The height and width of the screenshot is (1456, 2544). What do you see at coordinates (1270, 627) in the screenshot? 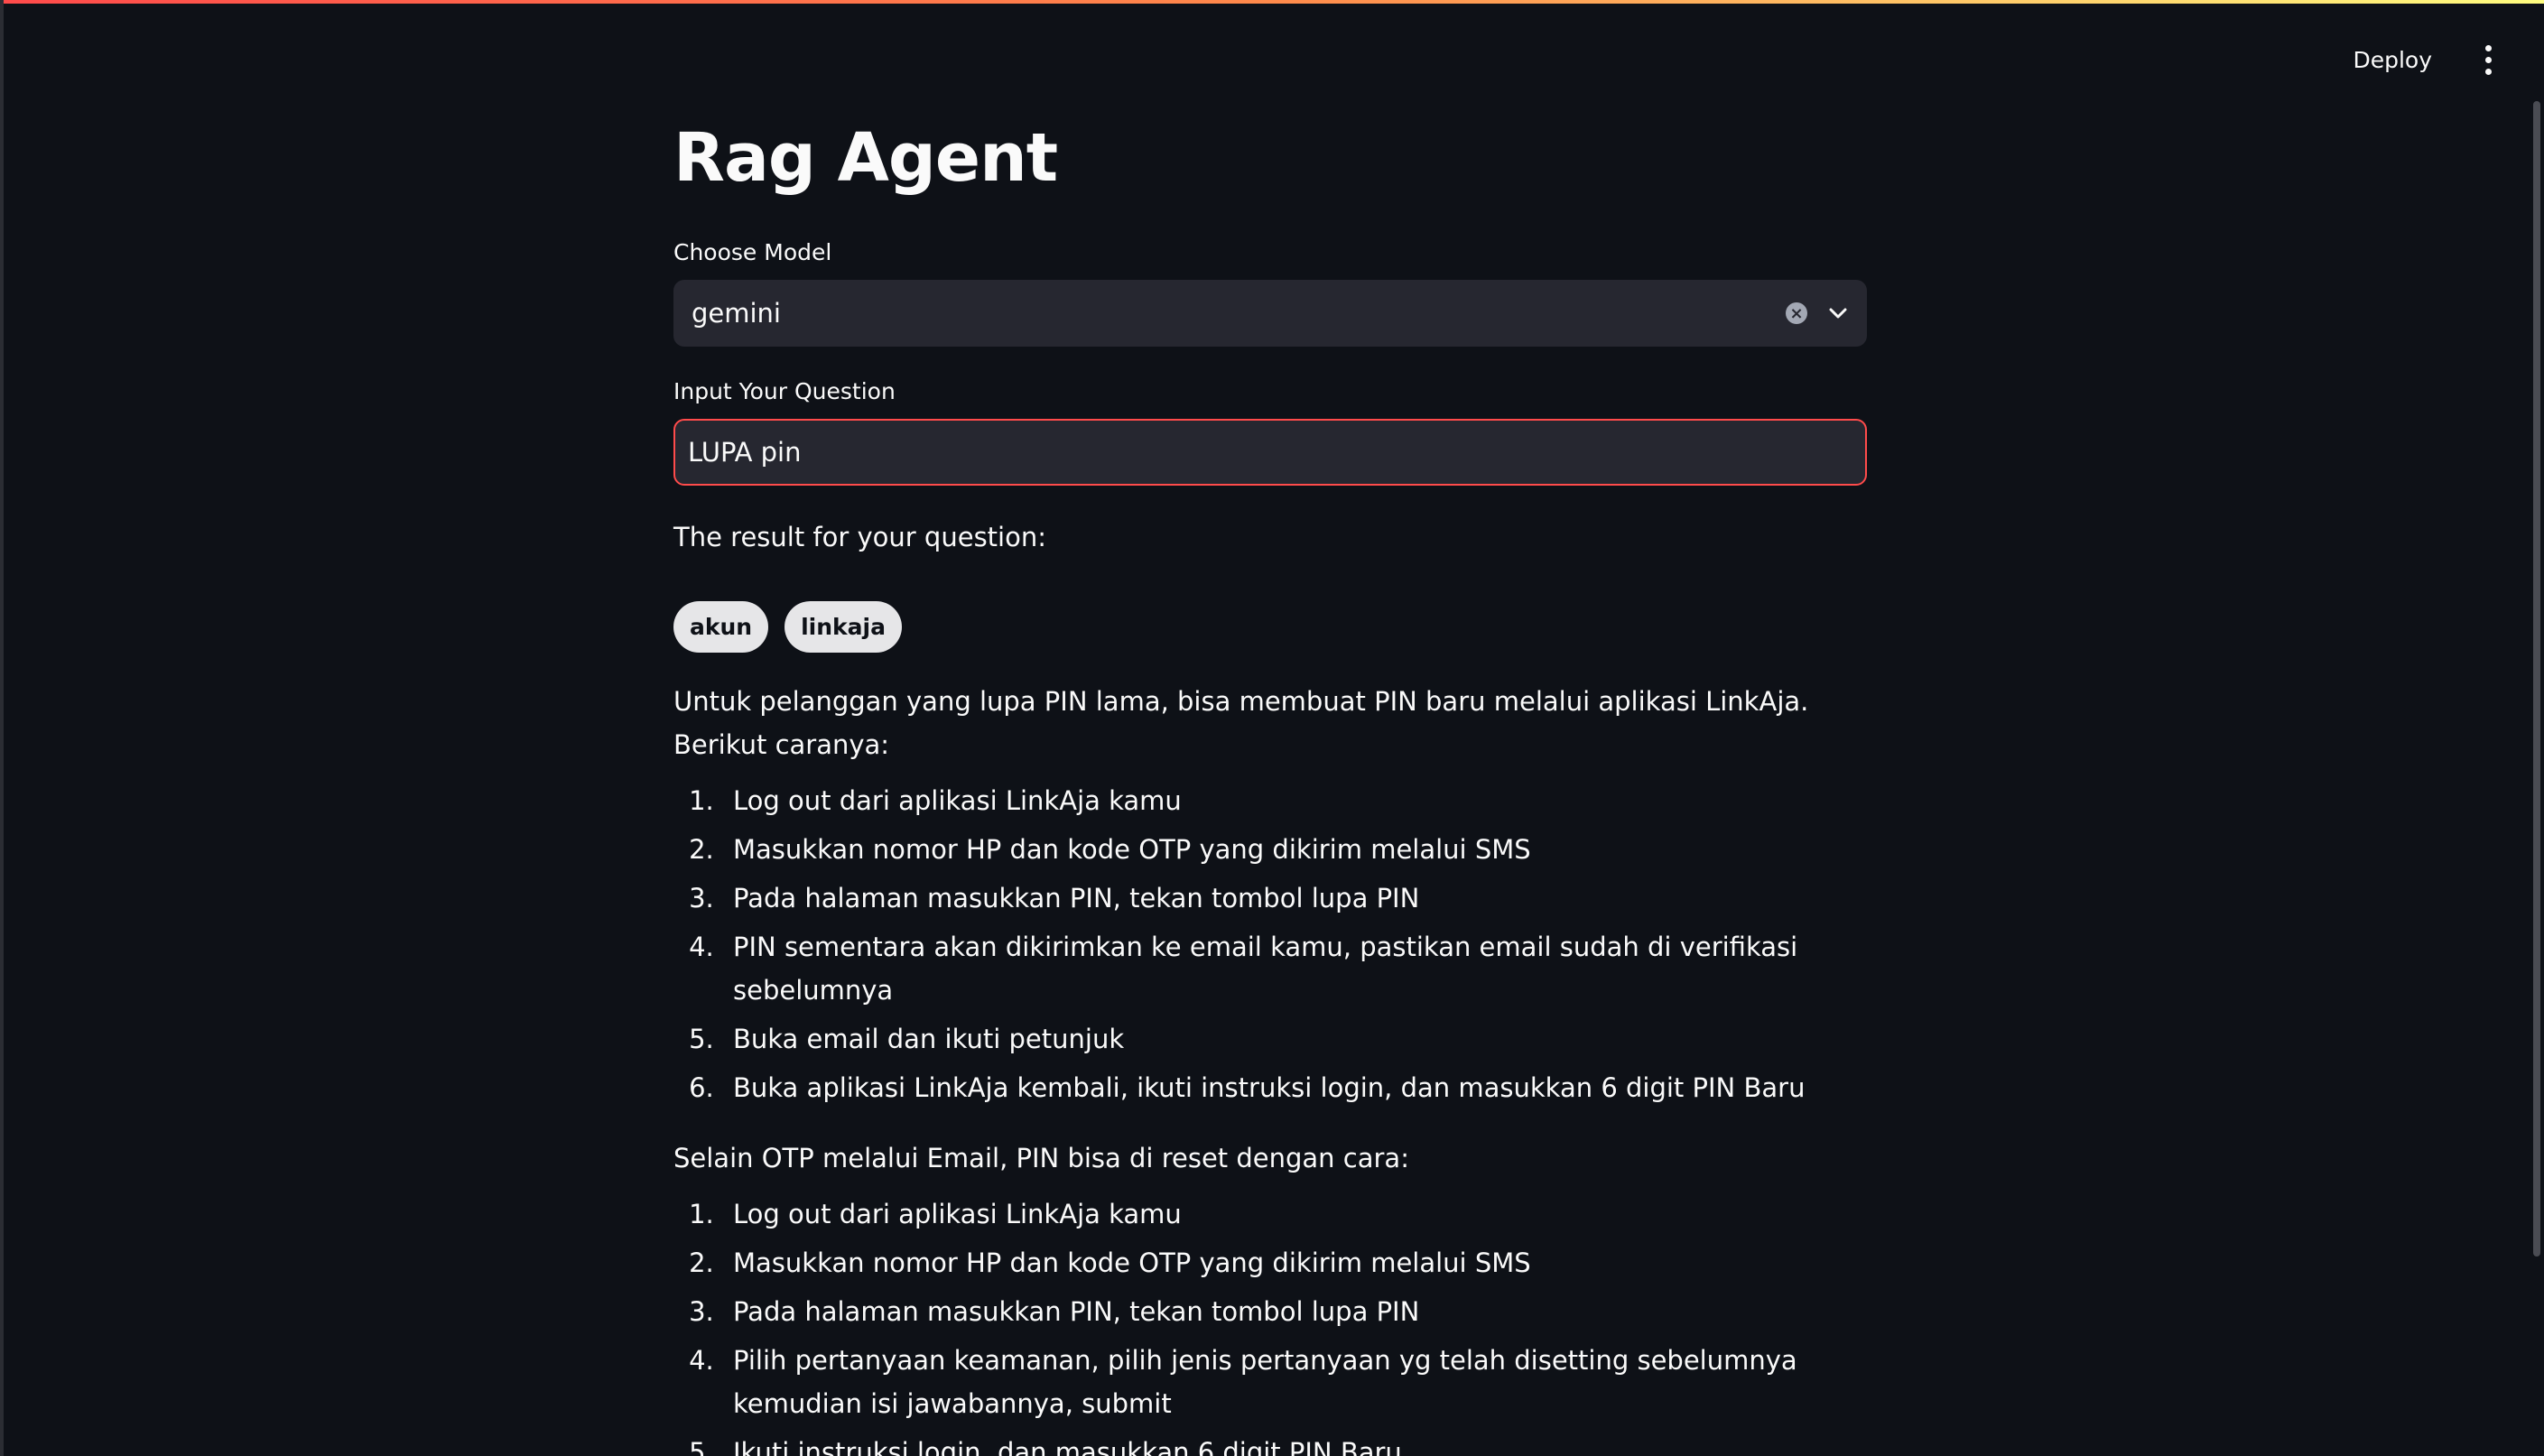
I see `tag-list: akun linkaja` at bounding box center [1270, 627].